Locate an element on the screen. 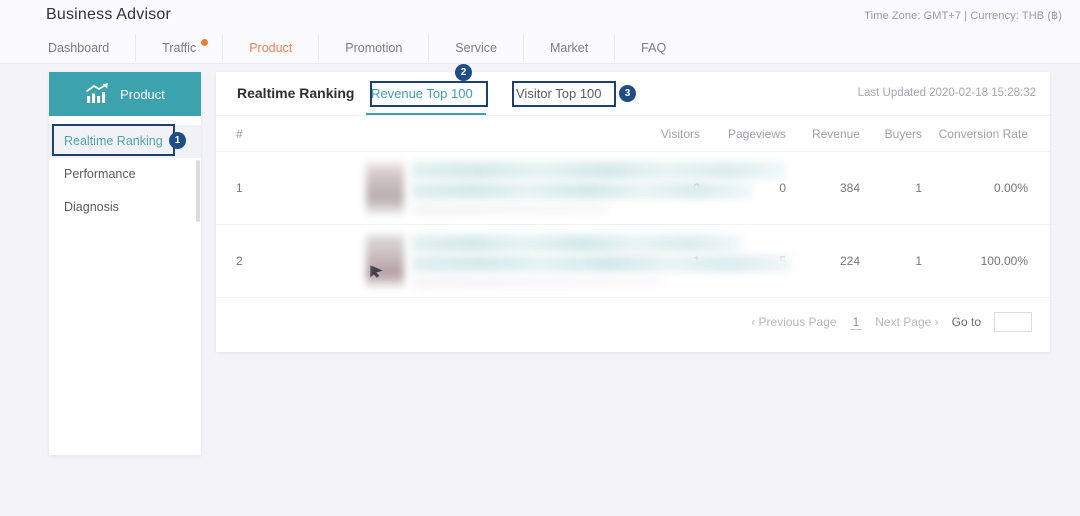  active-tab-underline is located at coordinates (426, 114).